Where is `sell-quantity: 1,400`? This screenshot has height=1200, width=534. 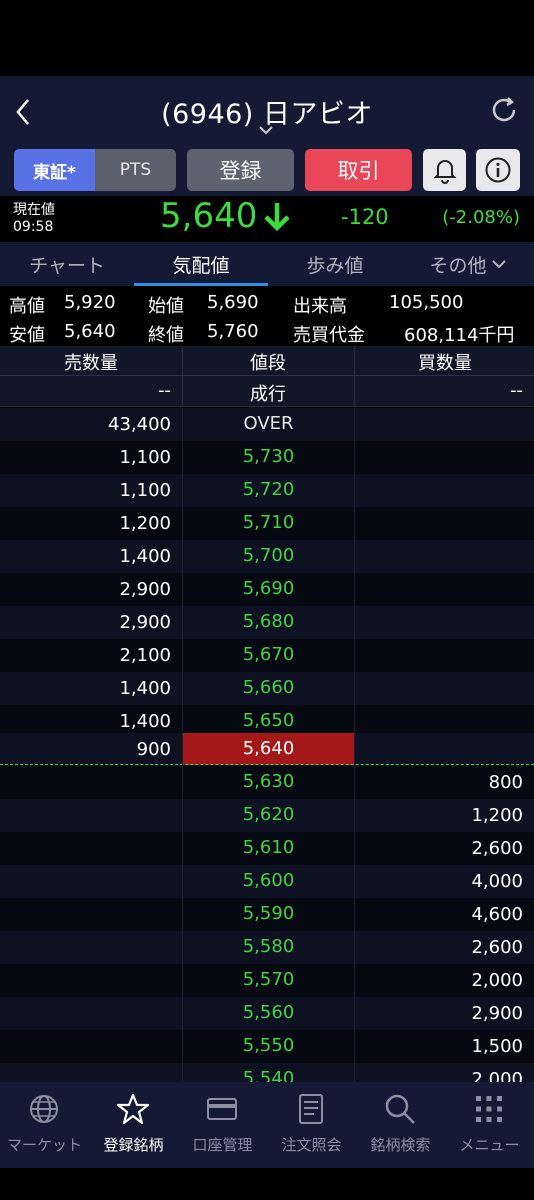 sell-quantity: 1,400 is located at coordinates (145, 688).